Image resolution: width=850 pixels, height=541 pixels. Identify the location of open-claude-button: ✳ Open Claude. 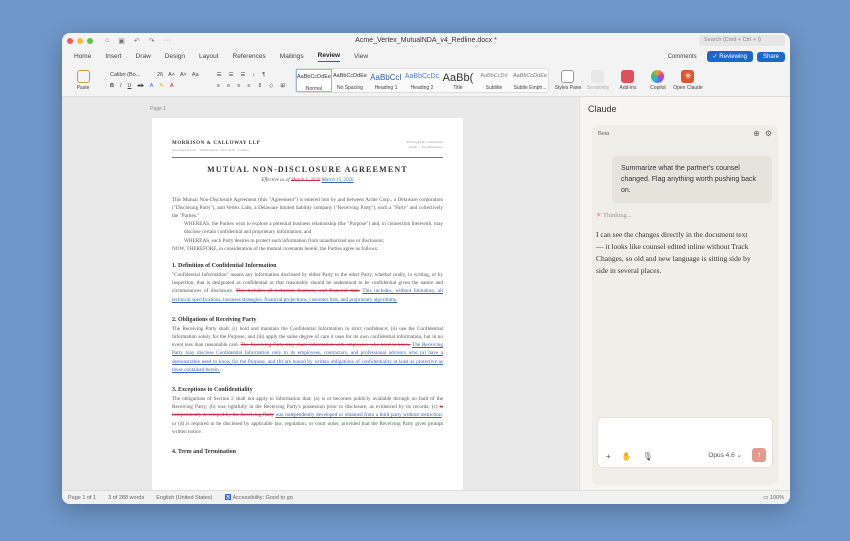
(688, 80).